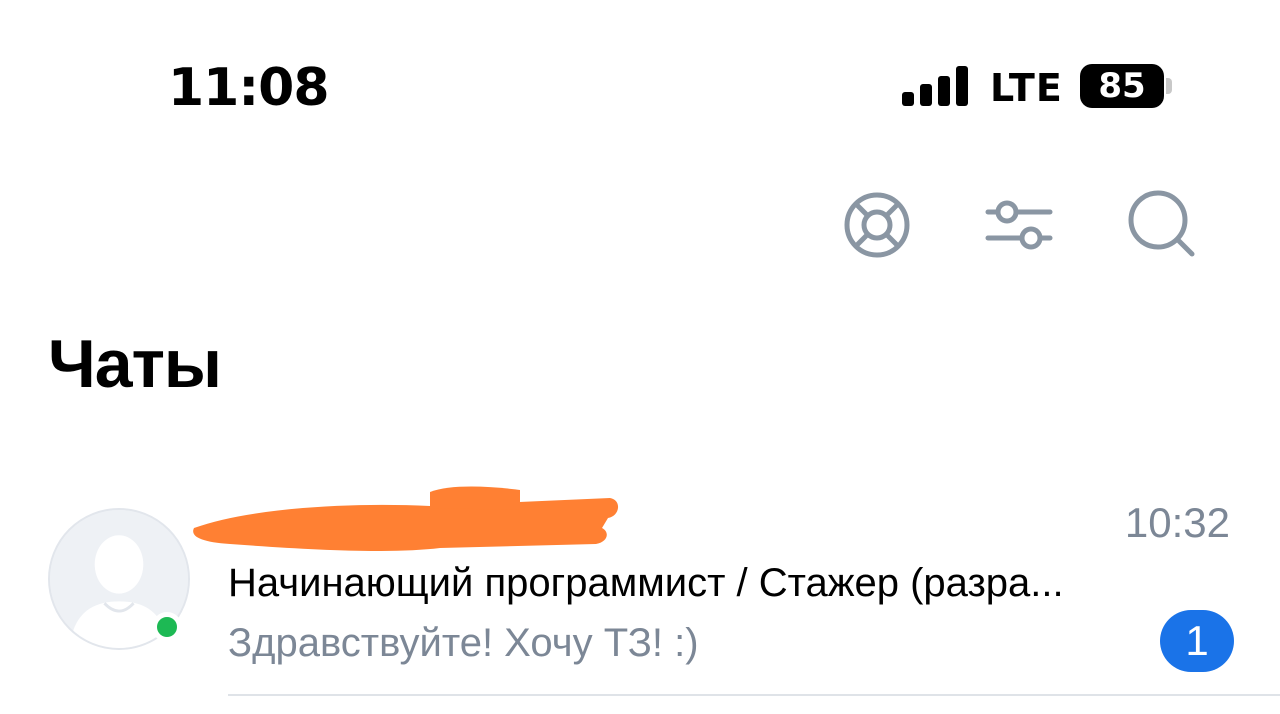 This screenshot has height=714, width=1280. I want to click on filter-sliders-icon, so click(1019, 225).